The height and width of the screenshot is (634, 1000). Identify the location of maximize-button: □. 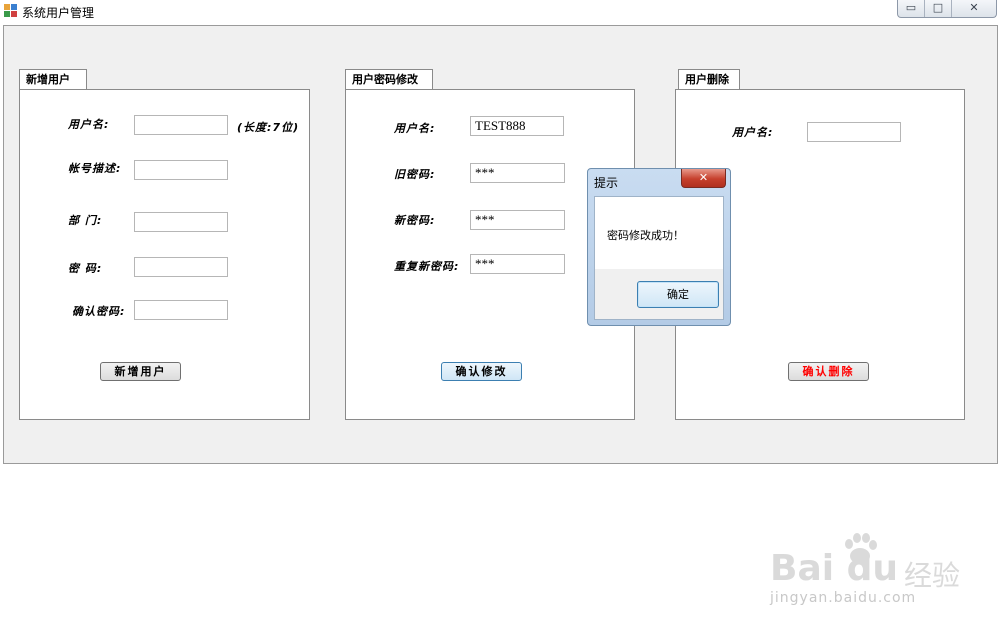
(938, 8).